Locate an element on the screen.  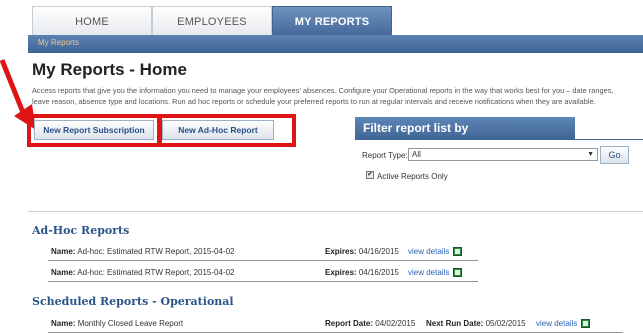
sub-nav-bar is located at coordinates (335, 44).